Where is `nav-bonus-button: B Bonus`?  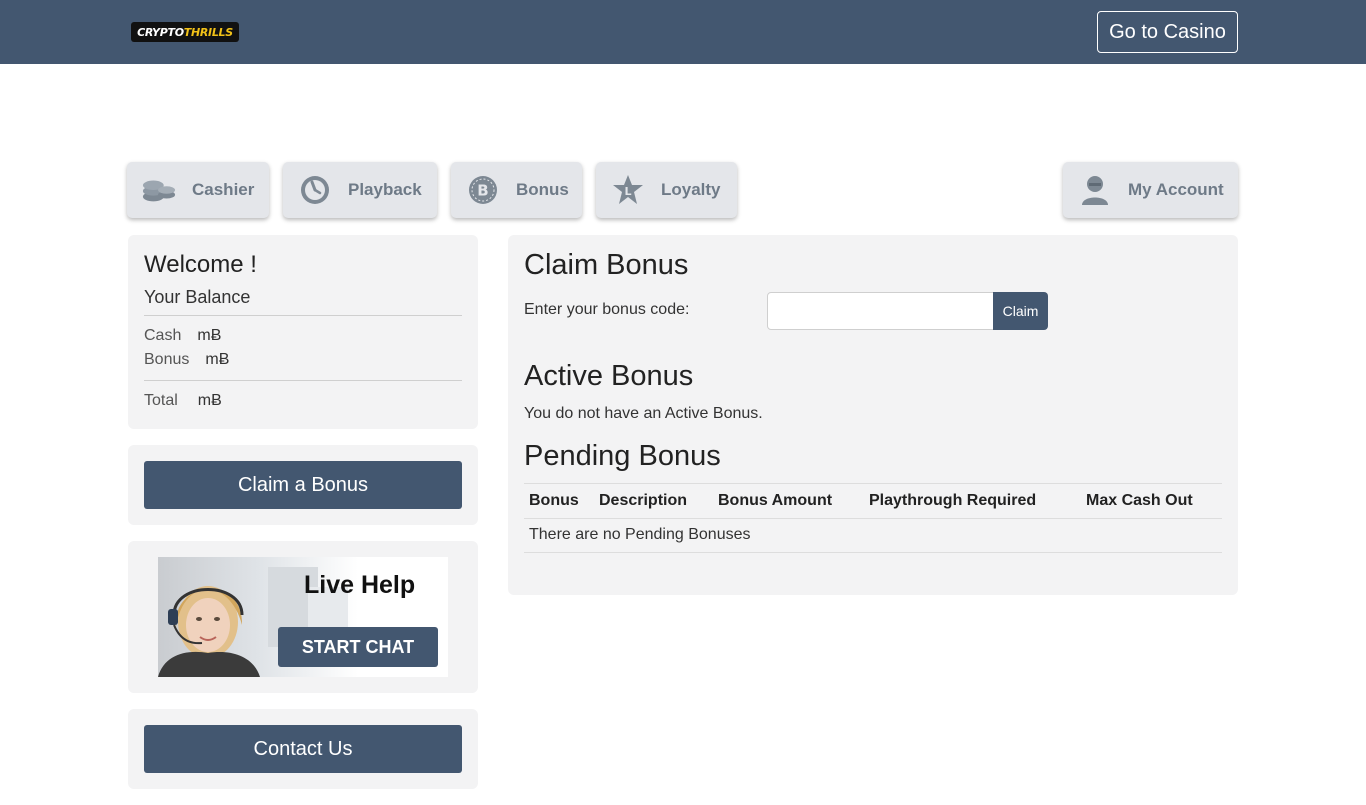
nav-bonus-button: B Bonus is located at coordinates (516, 190).